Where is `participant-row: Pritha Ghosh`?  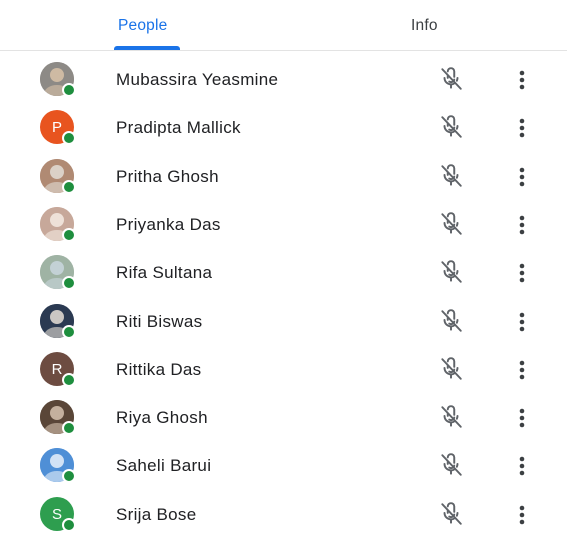 participant-row: Pritha Ghosh is located at coordinates (283, 177).